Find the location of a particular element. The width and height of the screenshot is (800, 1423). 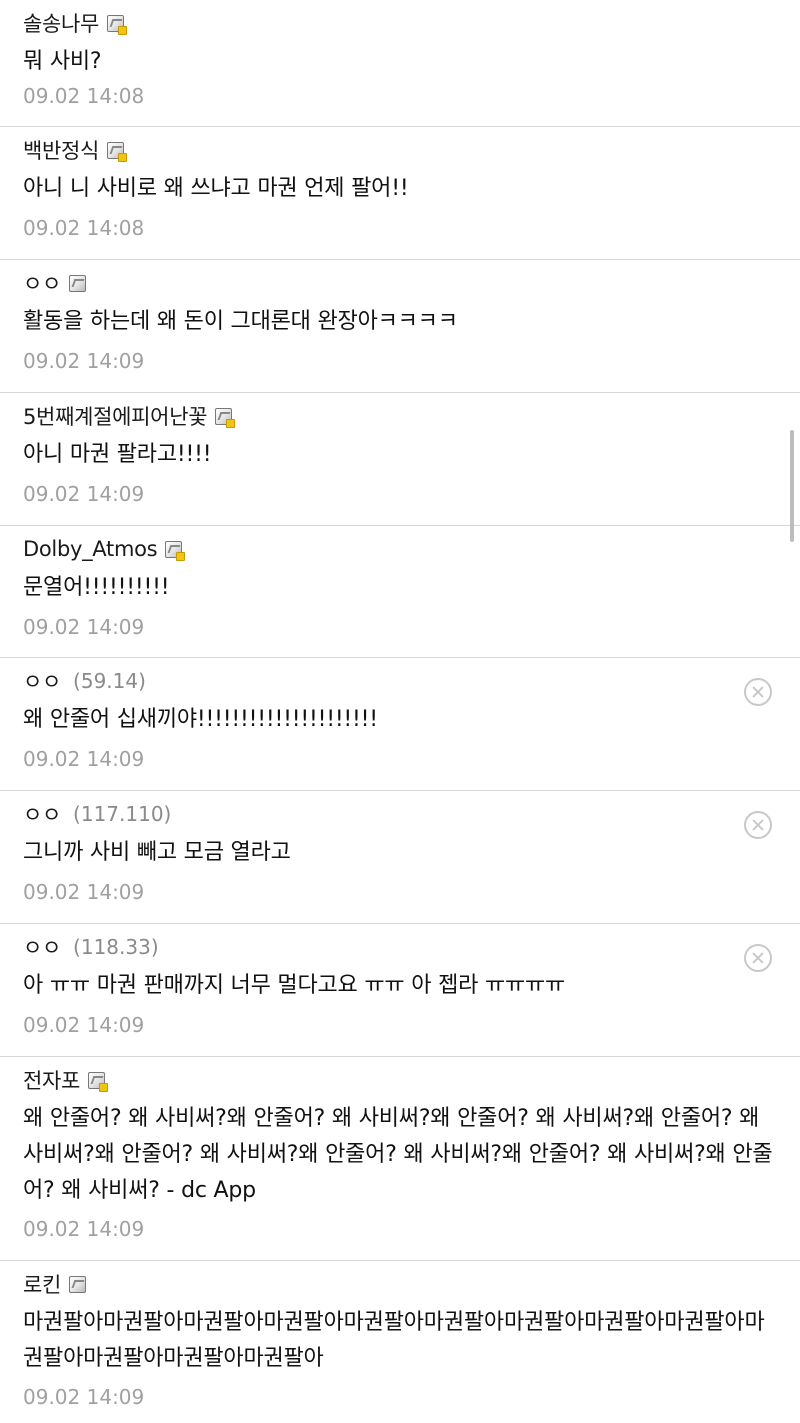

comment-text: 아 ㅠㅠ 마권 판매까지 너무 멀다고요 ㅠㅠ 아 젭라 ㅠㅠㅠㅠ is located at coordinates (294, 985).